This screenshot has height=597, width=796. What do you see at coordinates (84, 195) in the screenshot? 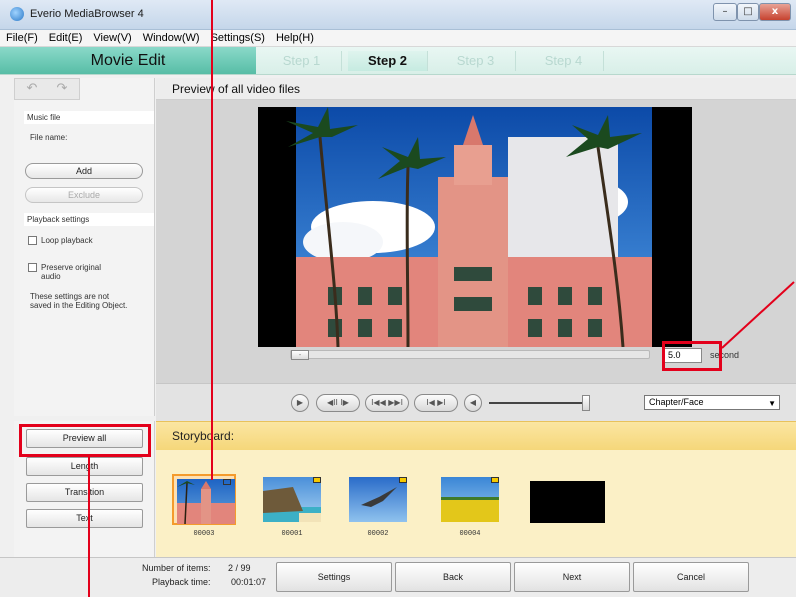
I see `exclude-music-button: Exclude` at bounding box center [84, 195].